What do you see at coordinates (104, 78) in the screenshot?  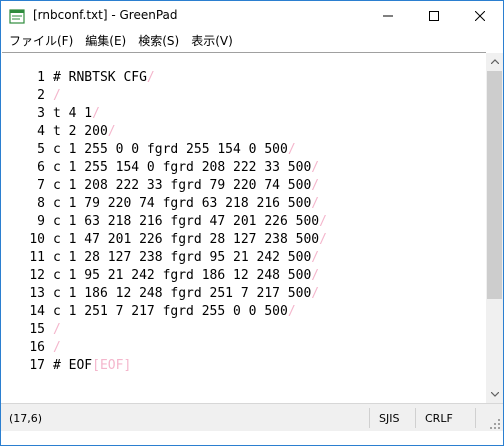 I see `line-text: # RNBTSK CFG/` at bounding box center [104, 78].